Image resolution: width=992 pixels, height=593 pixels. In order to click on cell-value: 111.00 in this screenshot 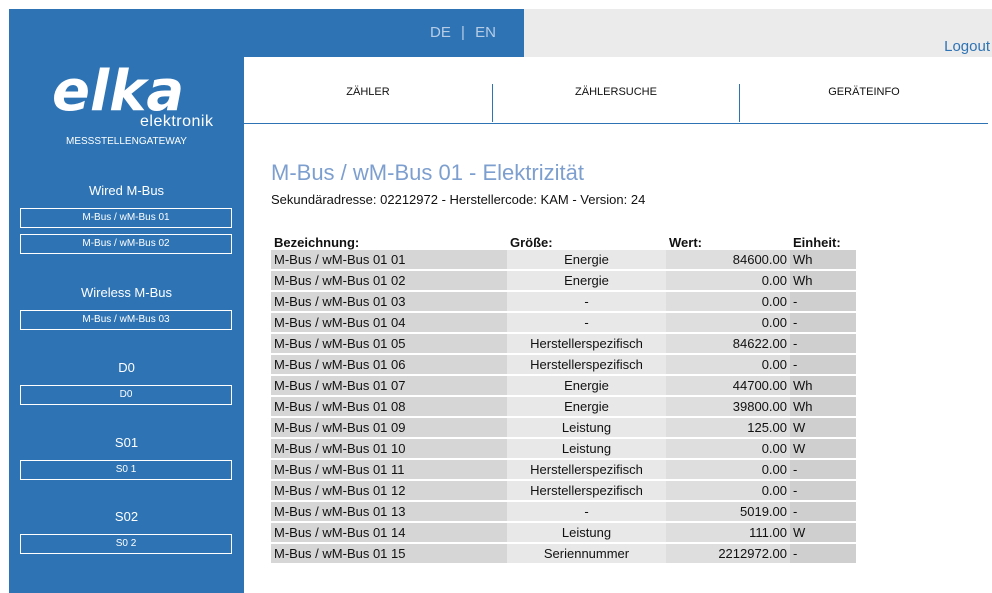, I will do `click(728, 533)`.